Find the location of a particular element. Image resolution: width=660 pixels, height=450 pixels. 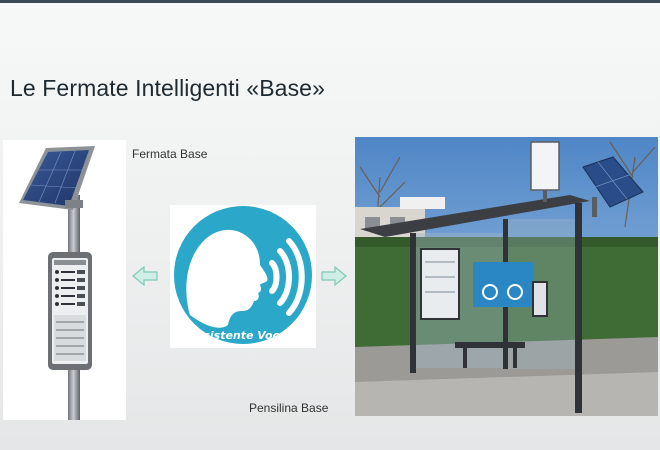

fermata-base-label: Fermata Base is located at coordinates (170, 154).